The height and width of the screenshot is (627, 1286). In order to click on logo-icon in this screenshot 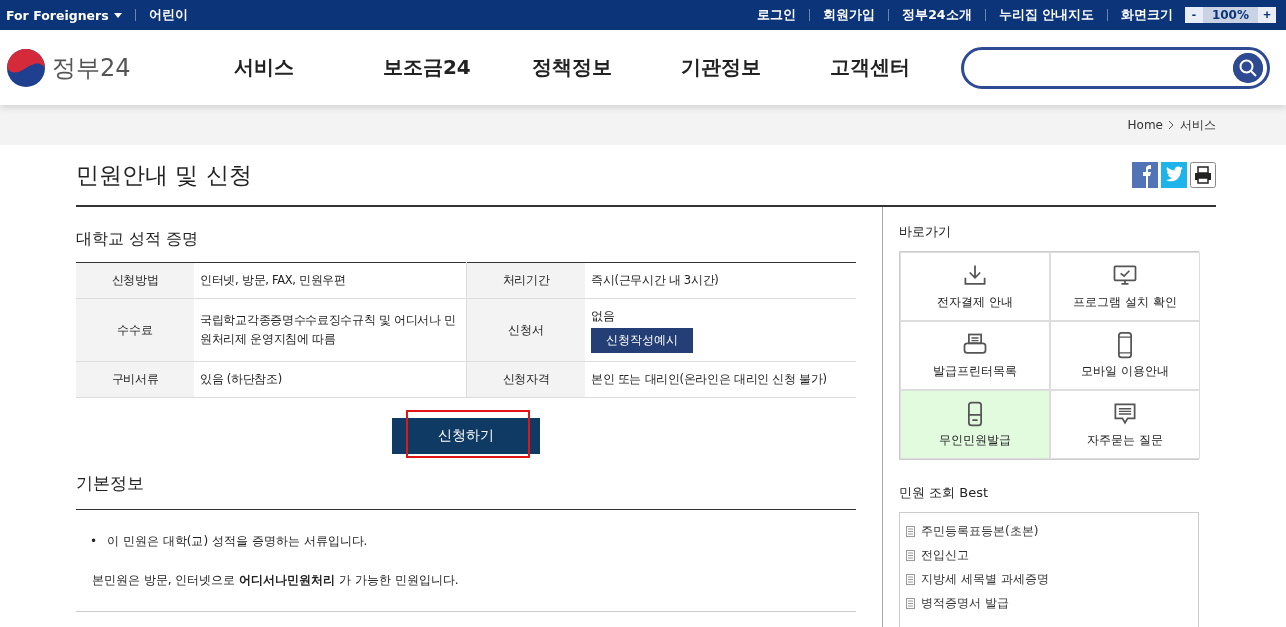, I will do `click(26, 67)`.